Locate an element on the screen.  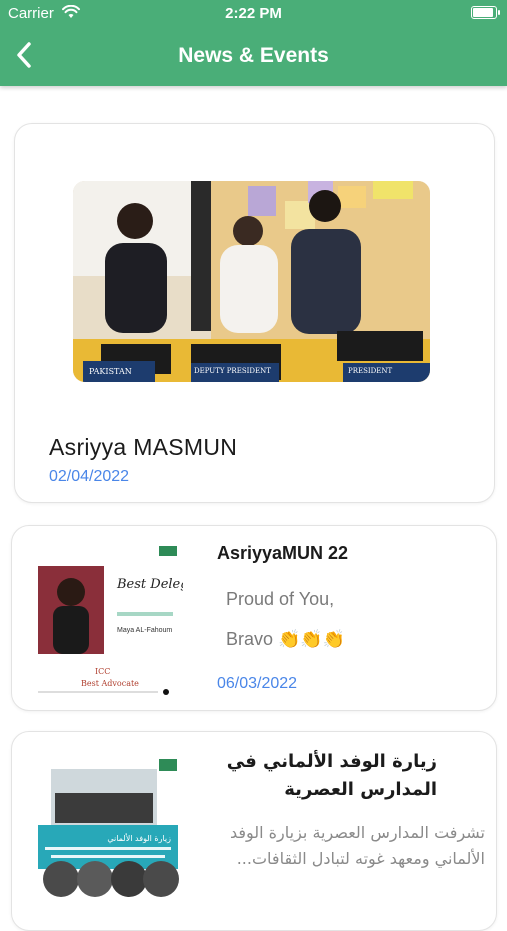
clock: 2:22 PM is located at coordinates (253, 13).